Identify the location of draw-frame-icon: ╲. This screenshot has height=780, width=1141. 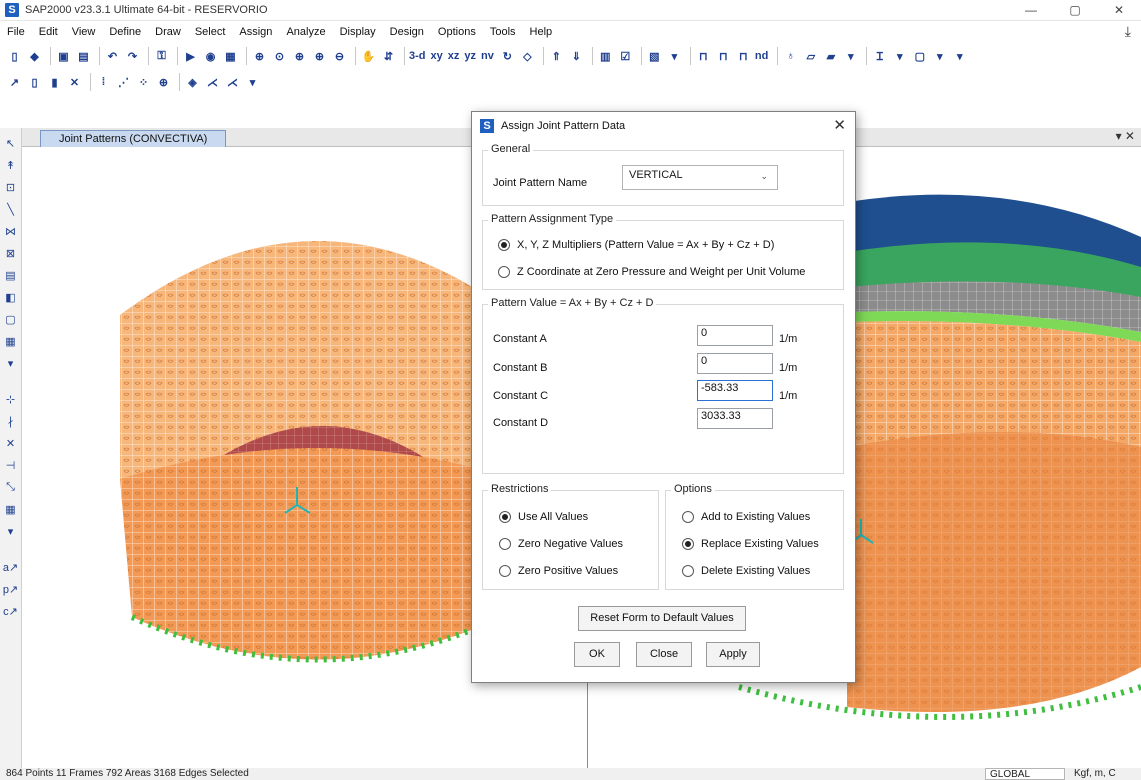
(11, 209).